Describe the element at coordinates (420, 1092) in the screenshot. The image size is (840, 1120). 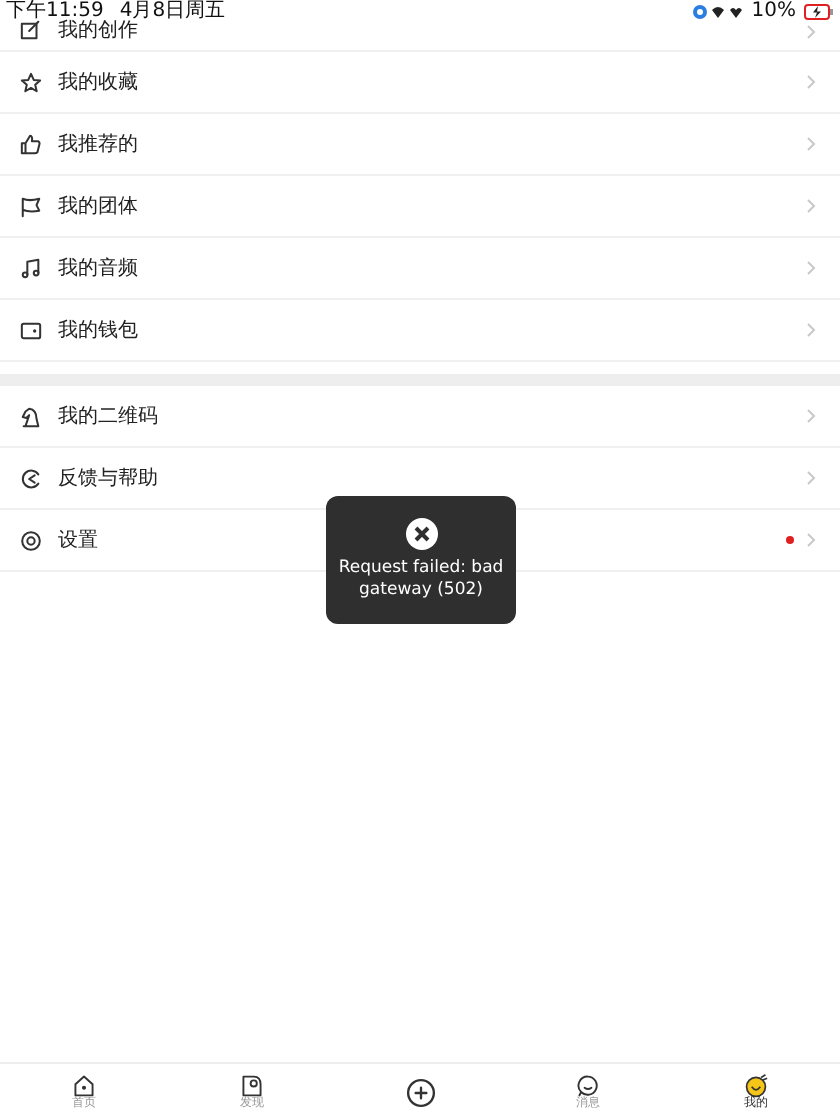
I see `add-icon` at that location.